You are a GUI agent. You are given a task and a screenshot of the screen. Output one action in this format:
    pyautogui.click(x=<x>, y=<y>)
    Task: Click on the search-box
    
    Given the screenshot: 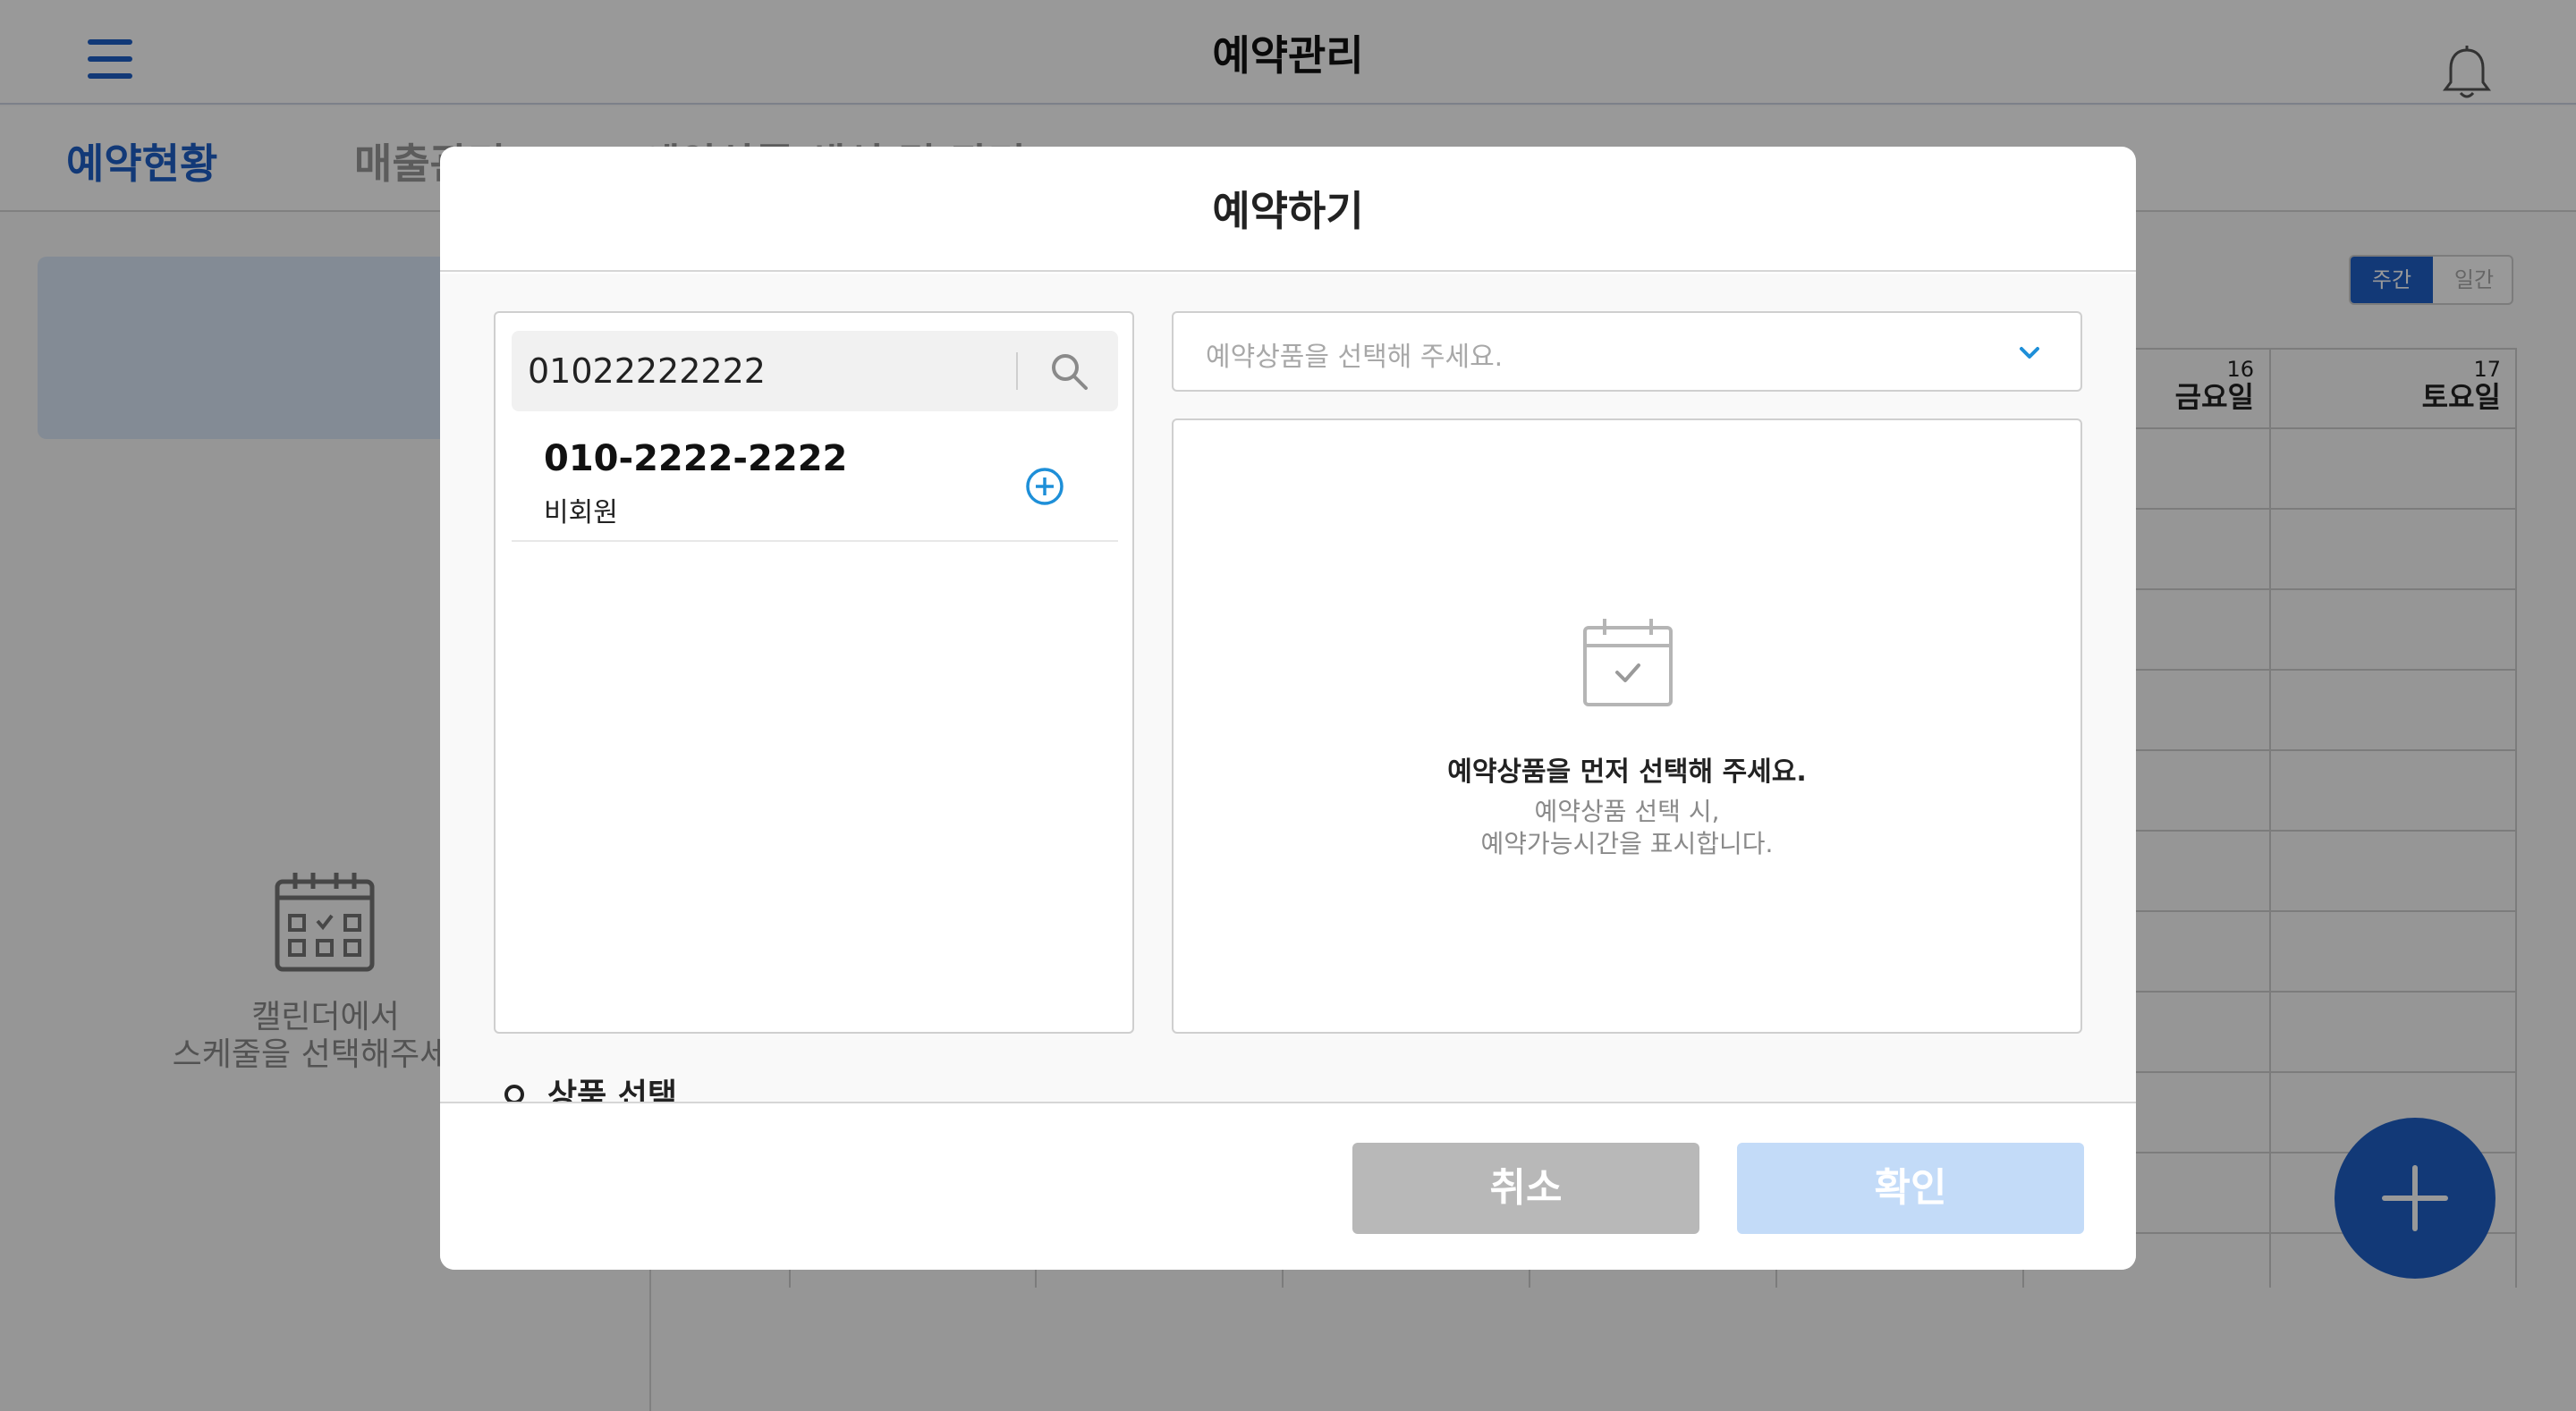 What is the action you would take?
    pyautogui.click(x=815, y=371)
    